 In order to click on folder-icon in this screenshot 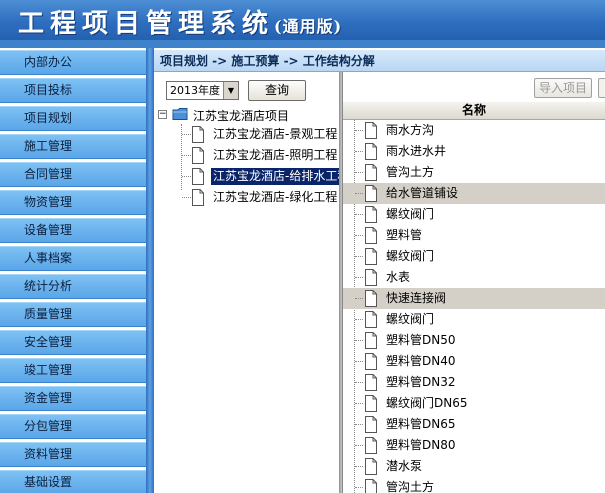, I will do `click(180, 114)`.